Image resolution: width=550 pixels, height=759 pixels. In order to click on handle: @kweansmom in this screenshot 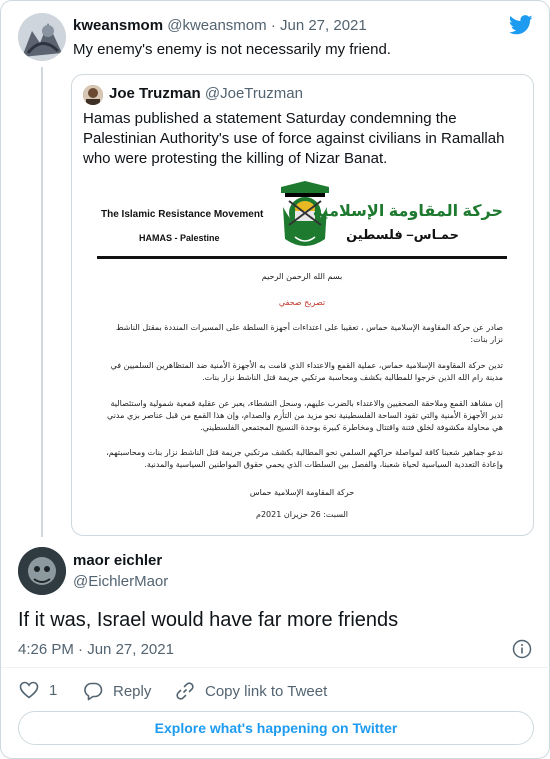, I will do `click(216, 25)`.